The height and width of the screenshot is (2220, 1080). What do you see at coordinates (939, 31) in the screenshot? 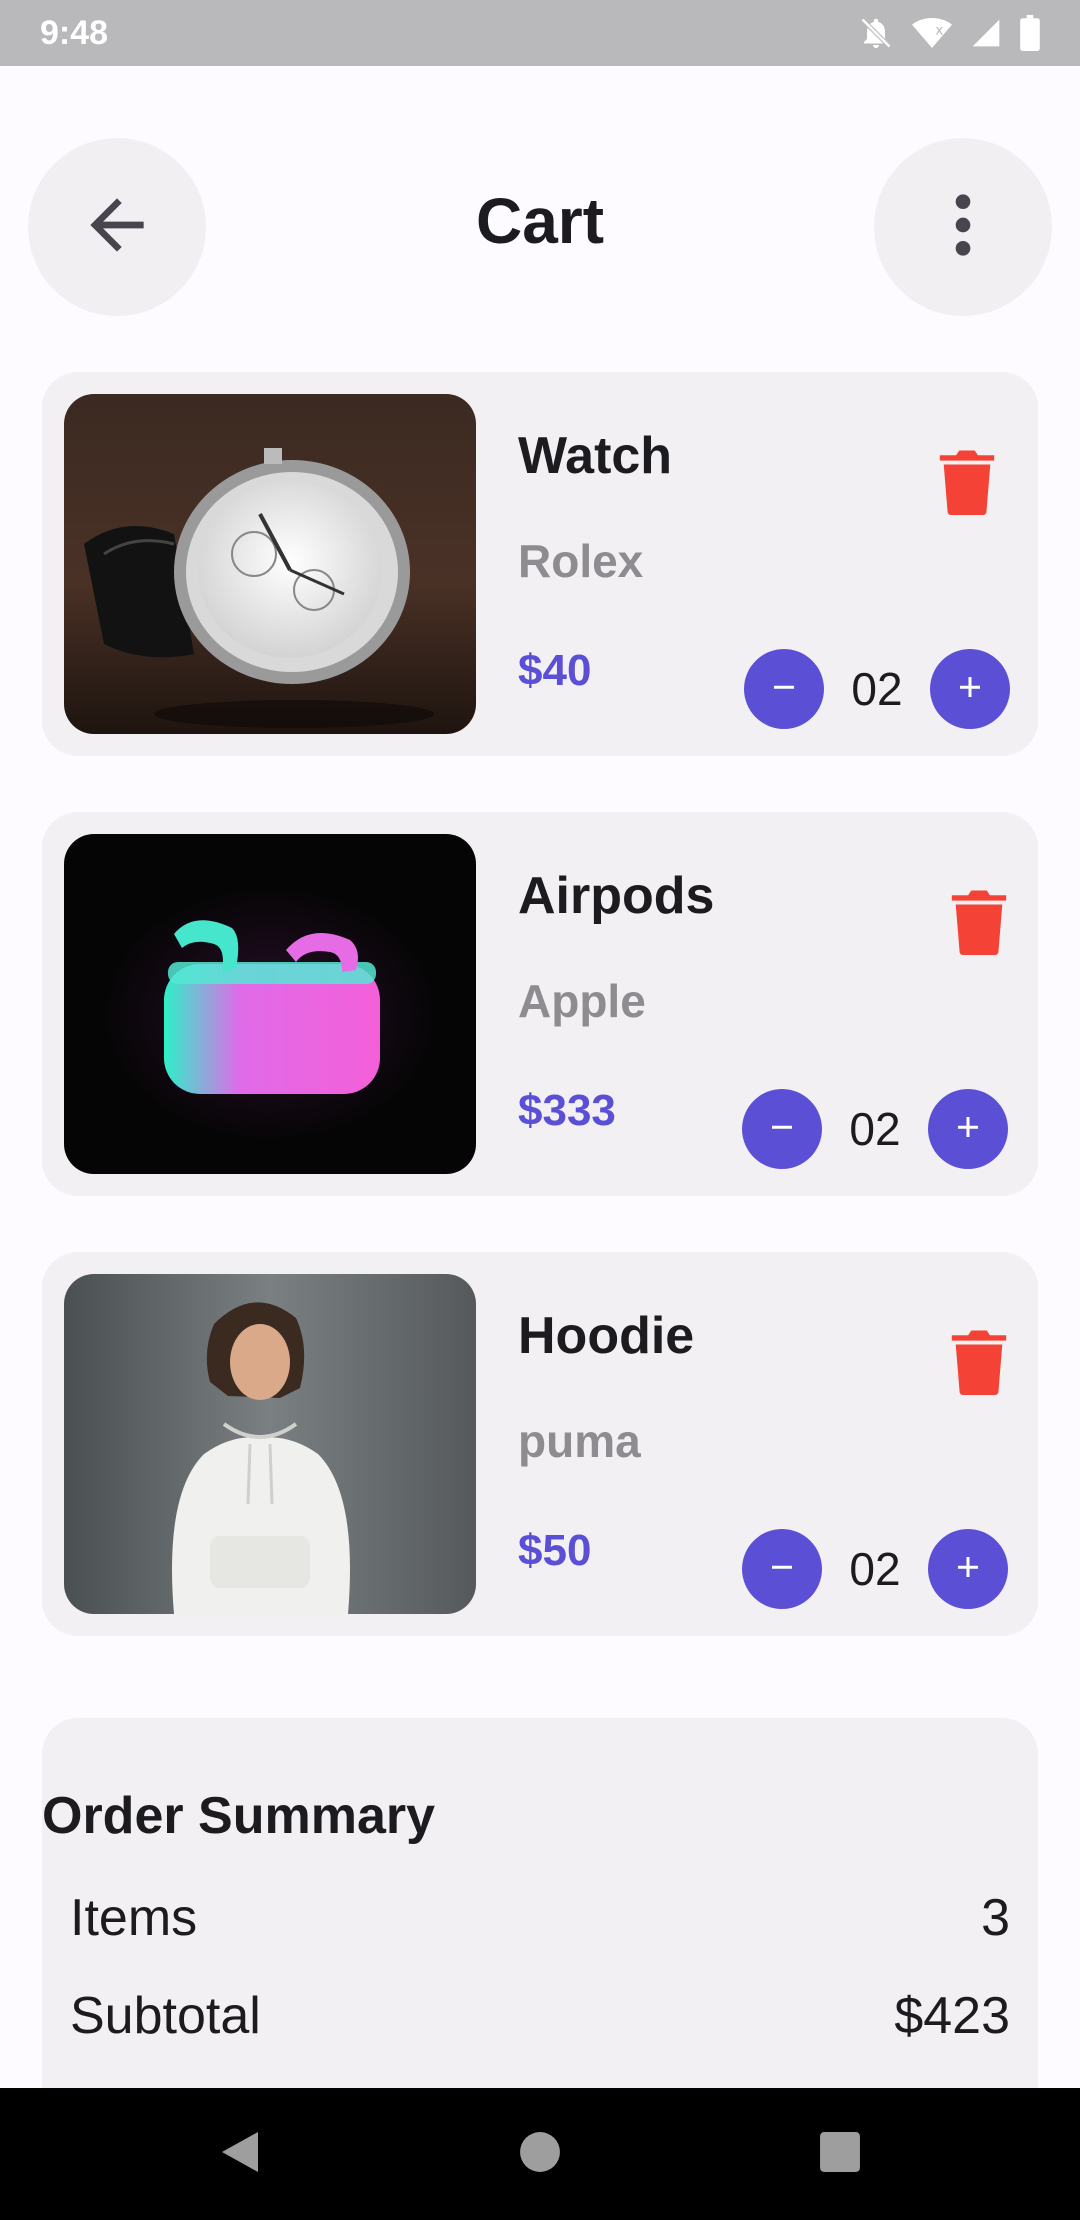
I see `svg-text: x` at bounding box center [939, 31].